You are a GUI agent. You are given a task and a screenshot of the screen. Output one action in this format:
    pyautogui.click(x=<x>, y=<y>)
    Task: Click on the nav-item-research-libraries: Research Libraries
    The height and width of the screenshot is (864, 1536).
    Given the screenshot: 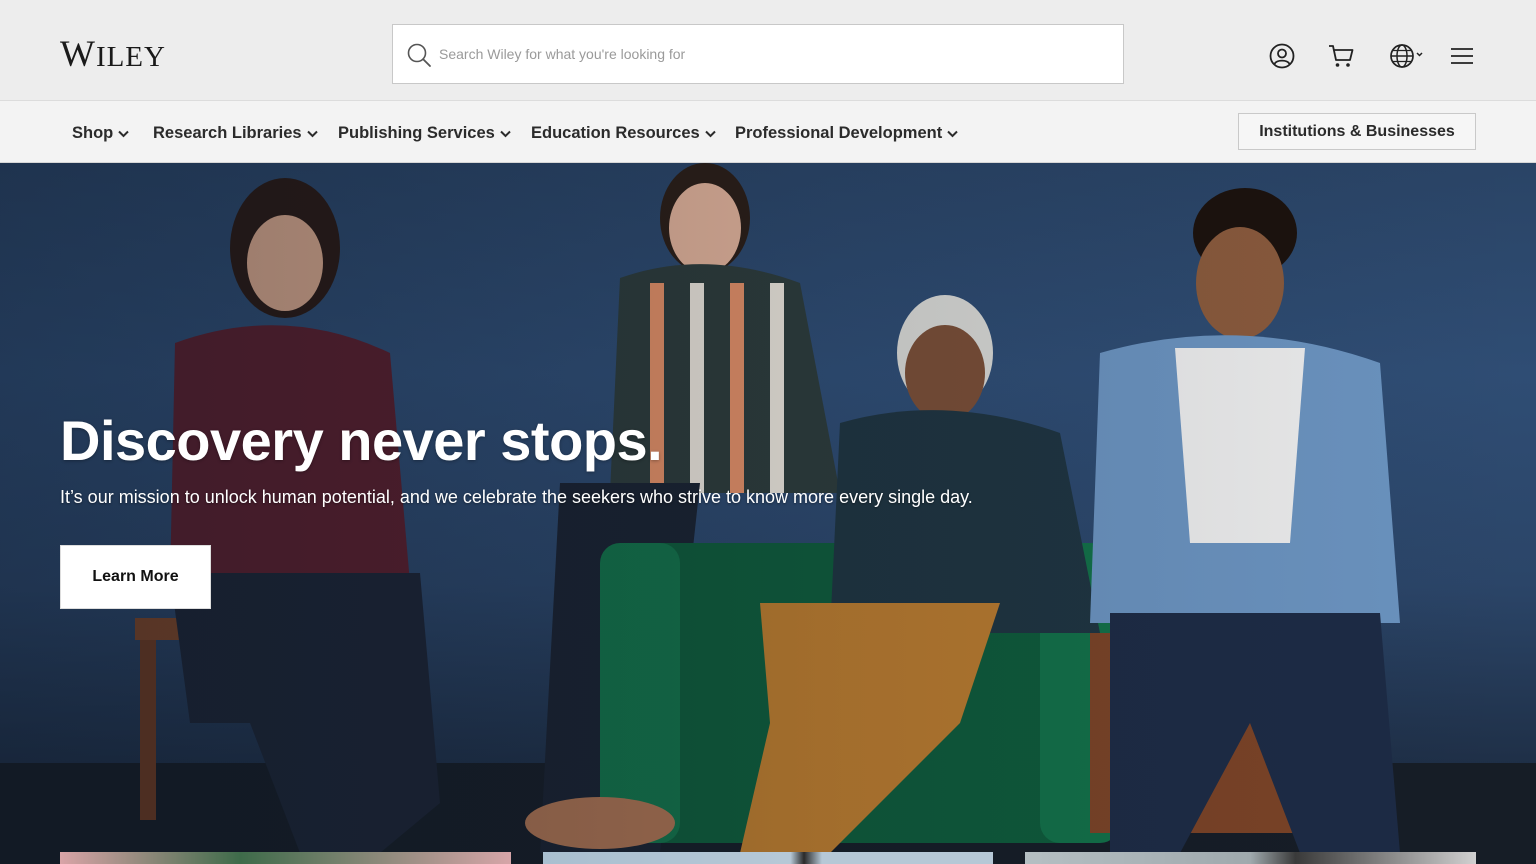 What is the action you would take?
    pyautogui.click(x=235, y=133)
    